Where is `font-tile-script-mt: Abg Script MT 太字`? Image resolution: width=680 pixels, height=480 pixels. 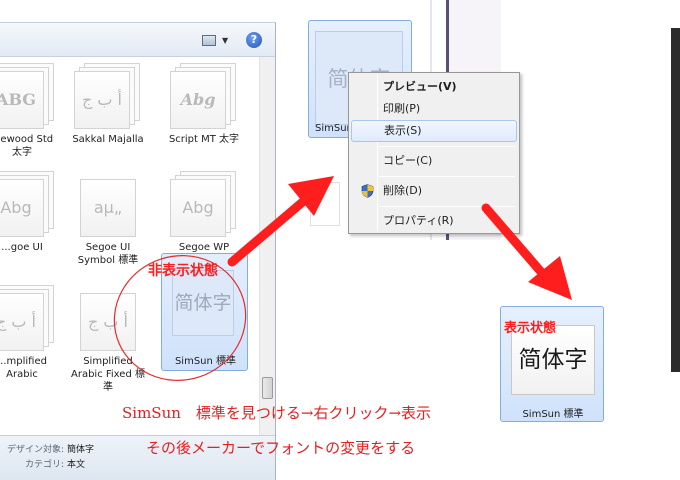 font-tile-script-mt: Abg Script MT 太字 is located at coordinates (204, 107).